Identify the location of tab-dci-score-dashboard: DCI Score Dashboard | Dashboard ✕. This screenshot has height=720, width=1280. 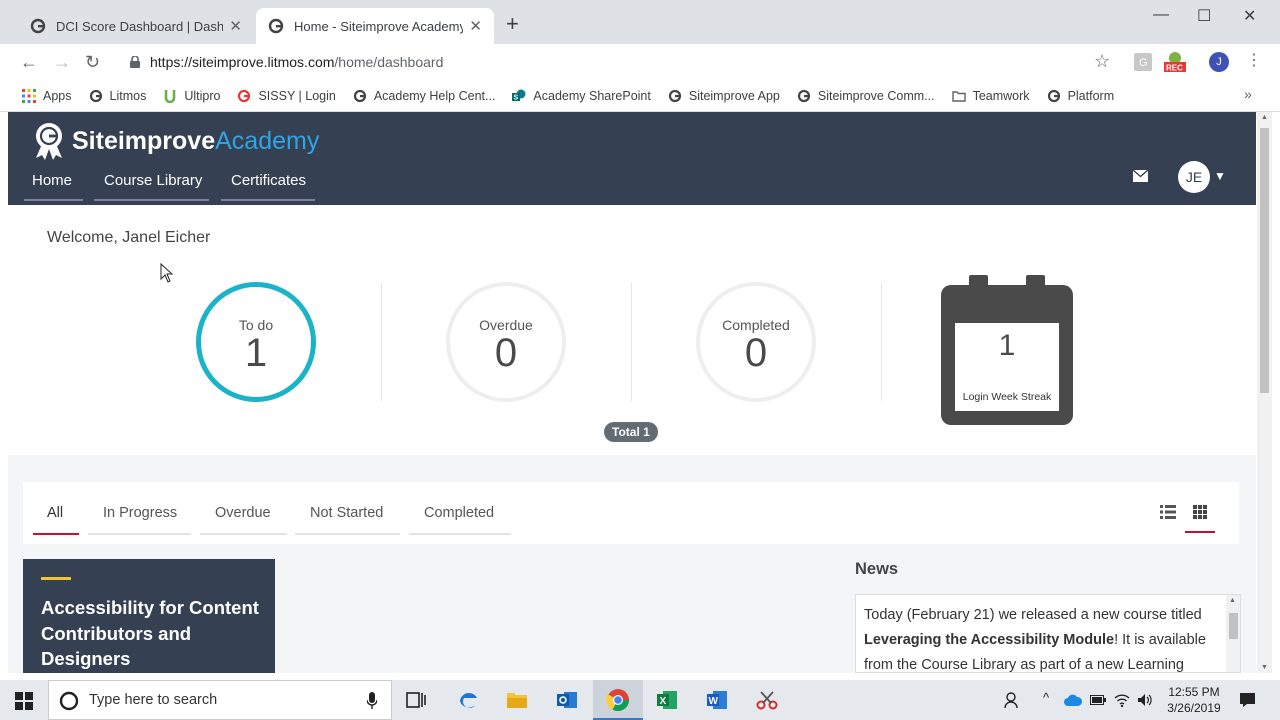
(136, 26).